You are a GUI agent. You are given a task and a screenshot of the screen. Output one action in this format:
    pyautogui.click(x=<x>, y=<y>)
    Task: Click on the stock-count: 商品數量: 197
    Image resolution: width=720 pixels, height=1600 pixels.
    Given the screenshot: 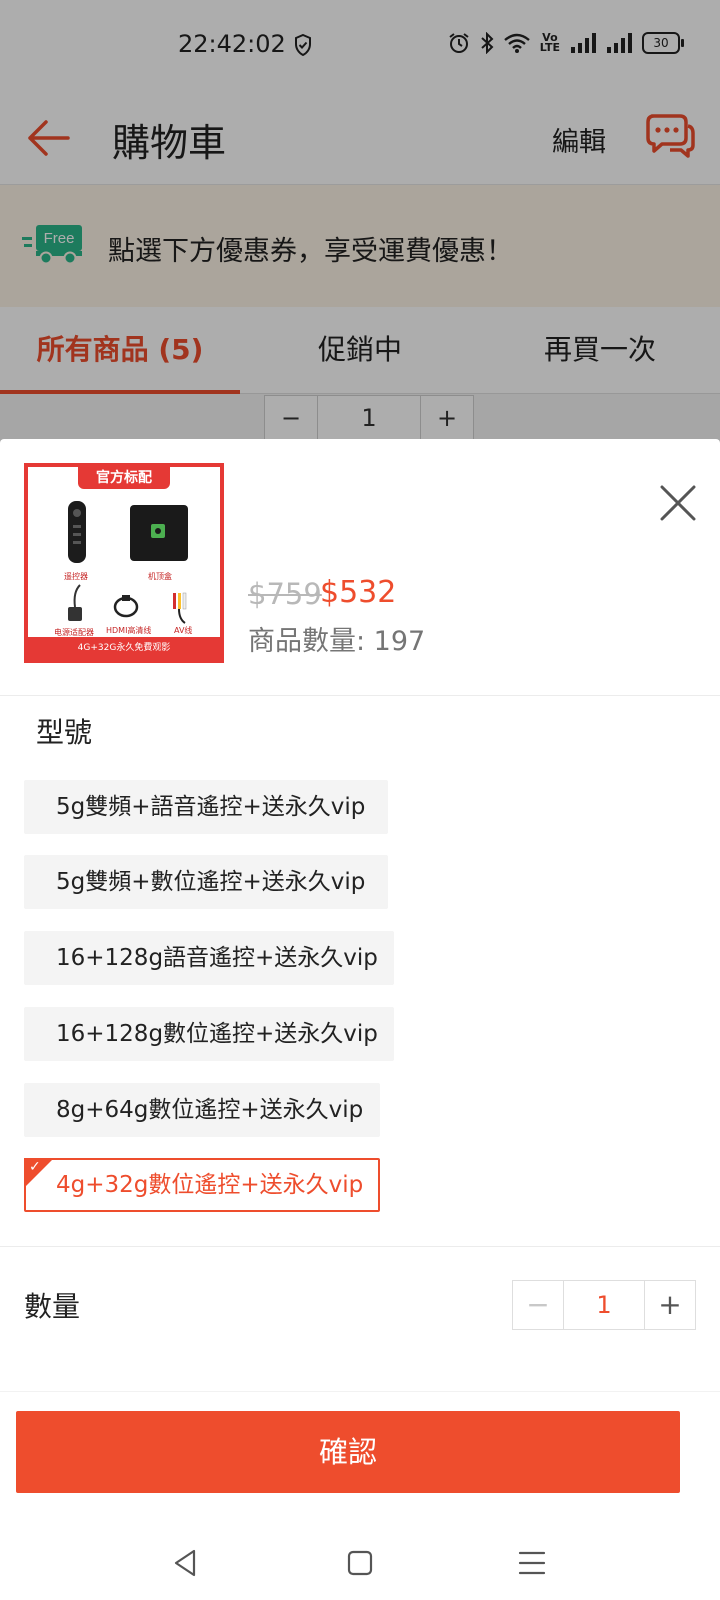 What is the action you would take?
    pyautogui.click(x=337, y=641)
    